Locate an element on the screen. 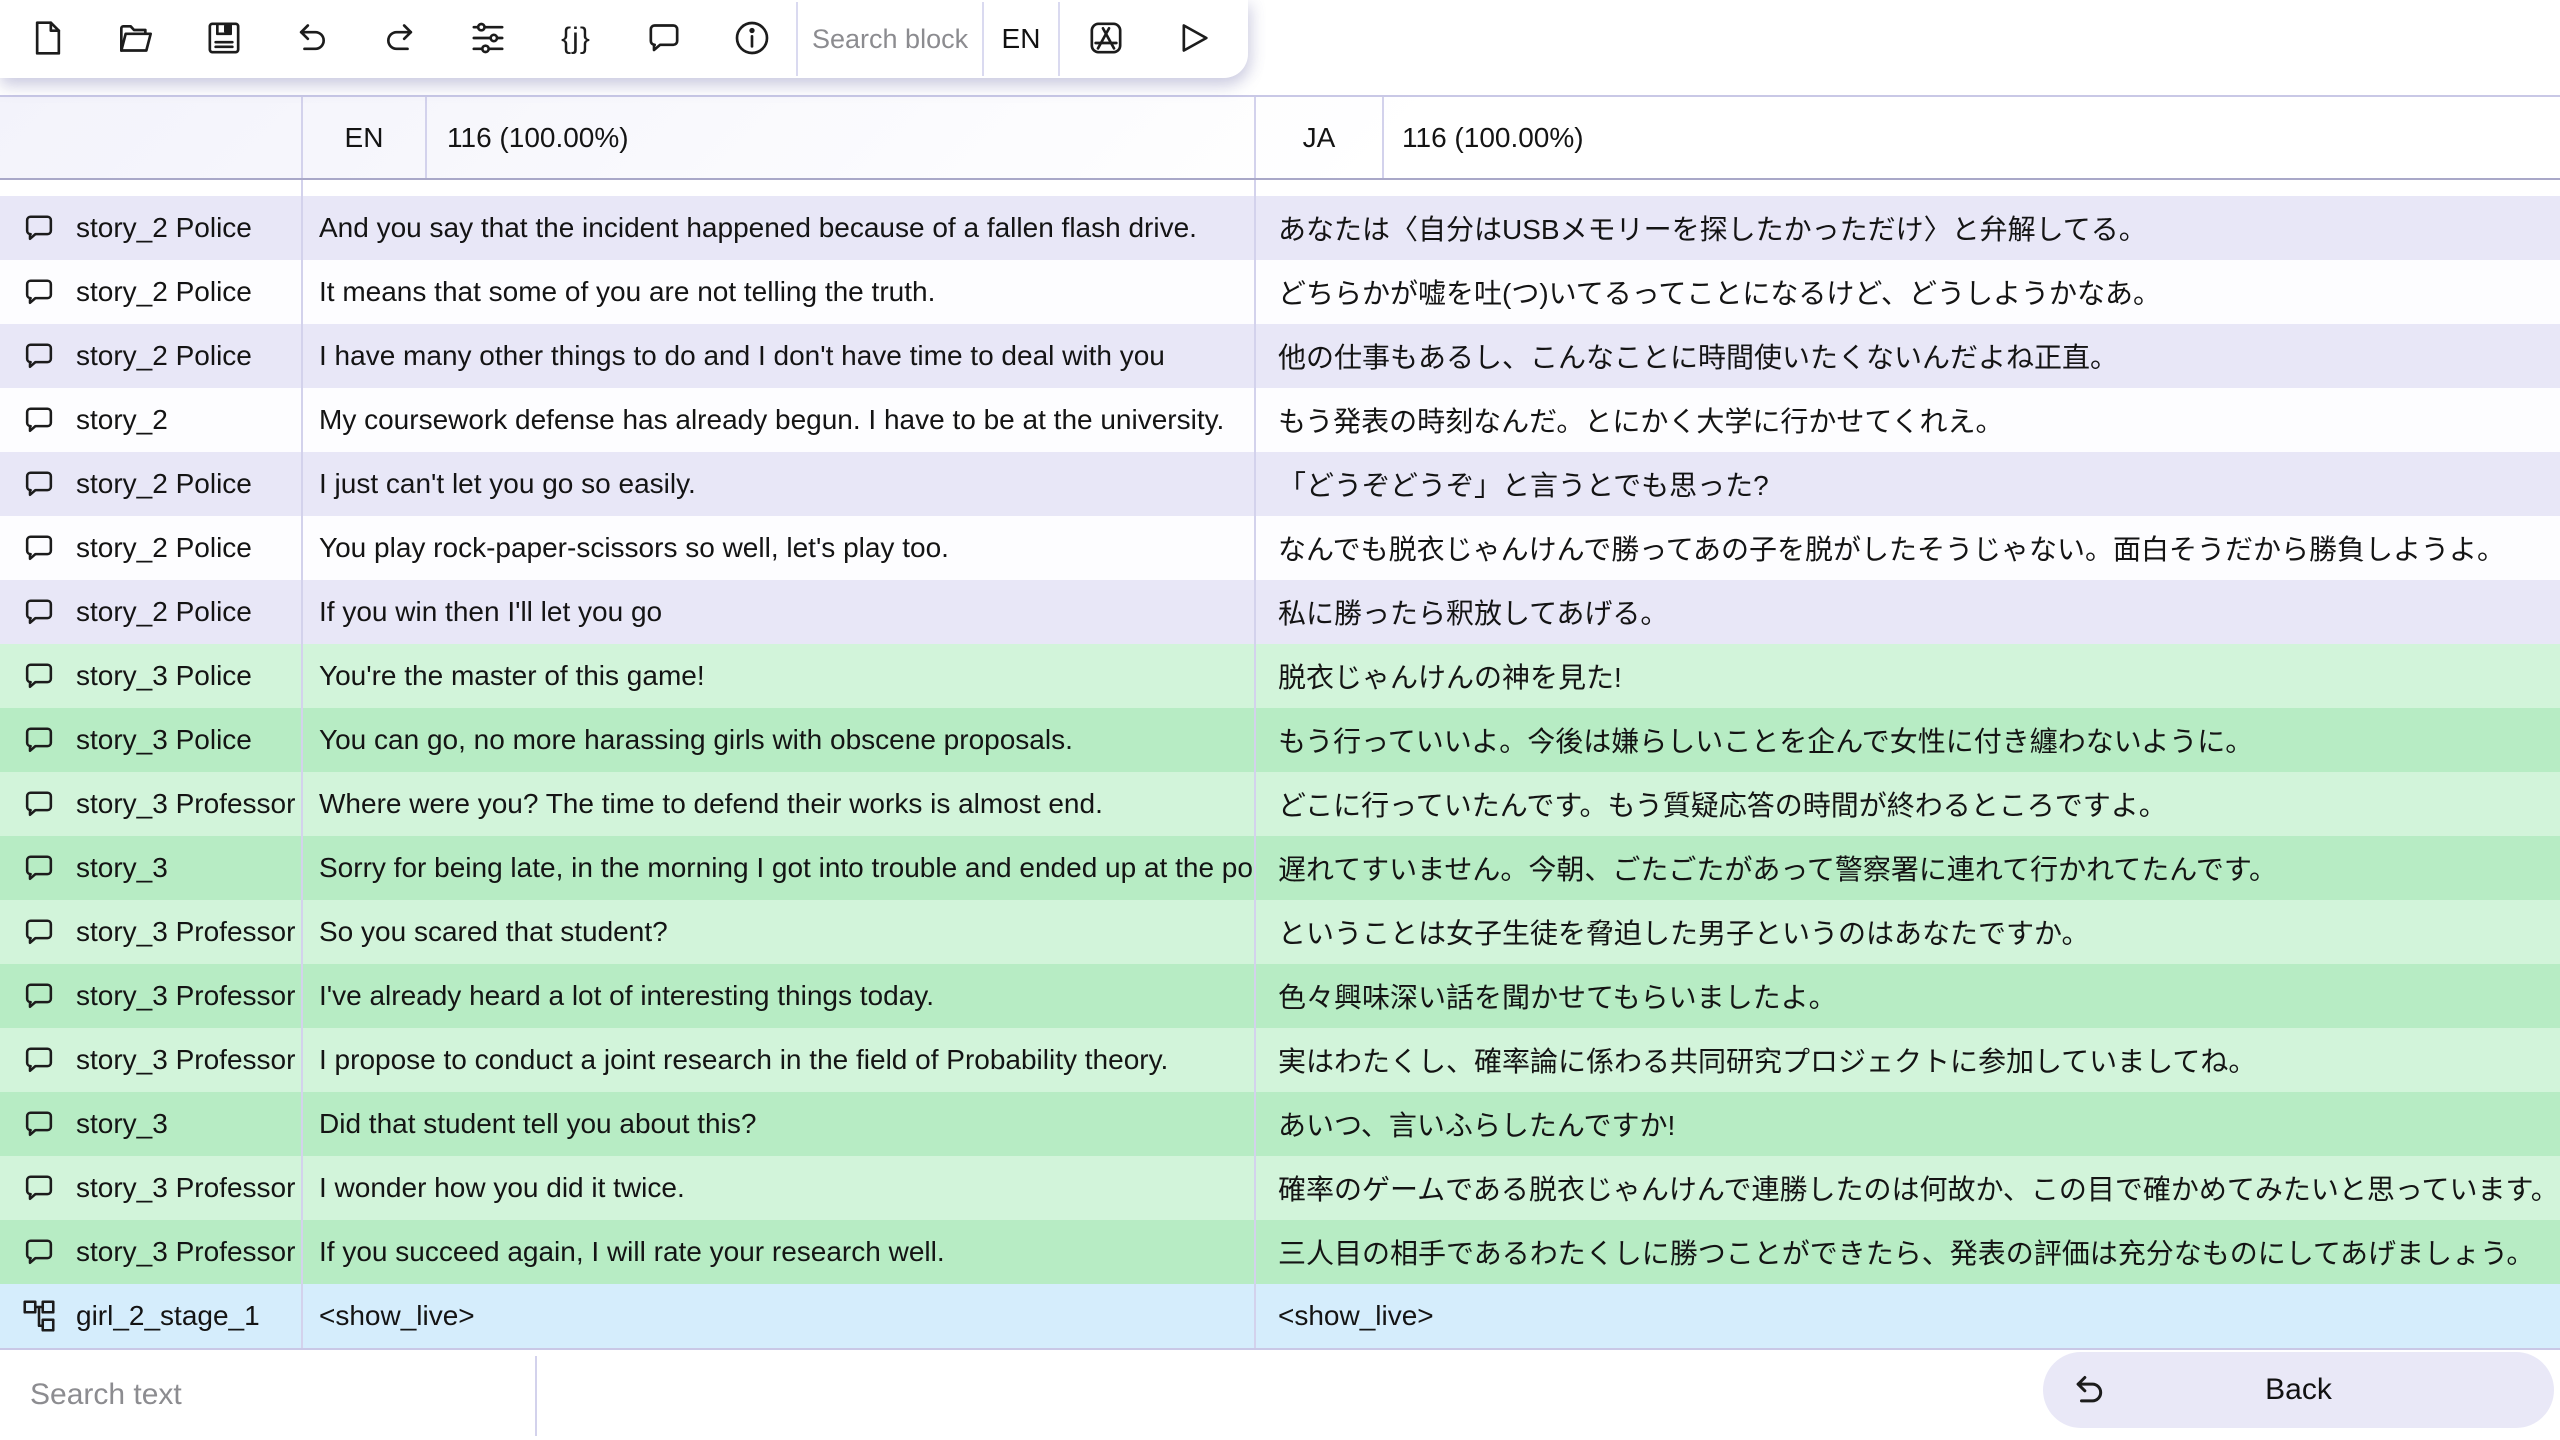  block-label-cell: girl_2_stage_1 is located at coordinates (151, 1316).